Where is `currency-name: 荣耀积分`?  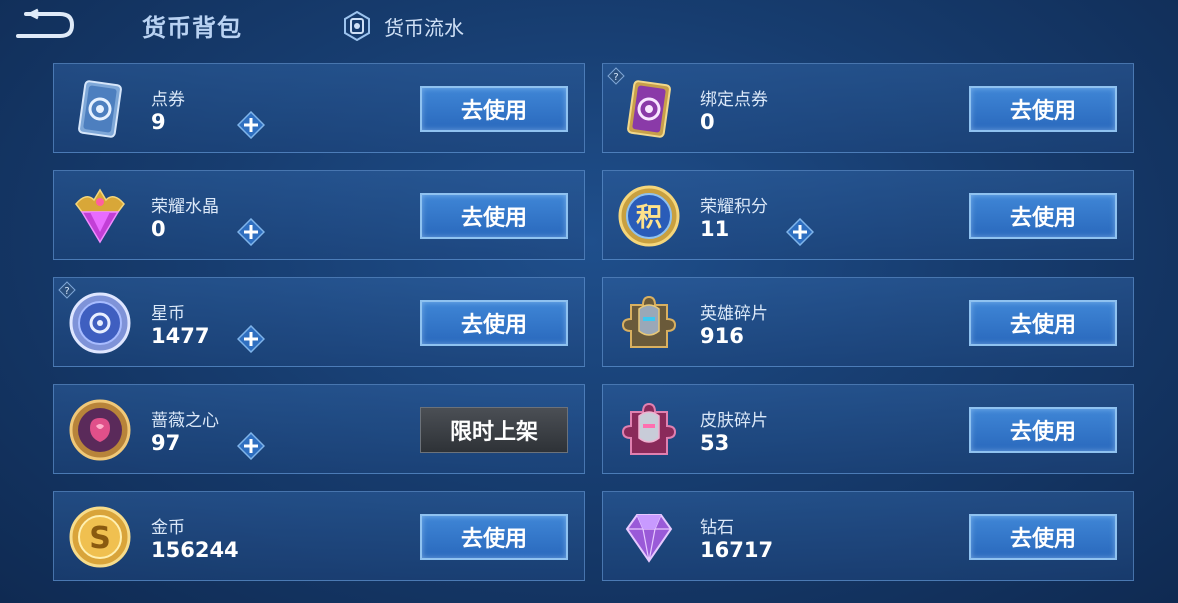 currency-name: 荣耀积分 is located at coordinates (734, 207).